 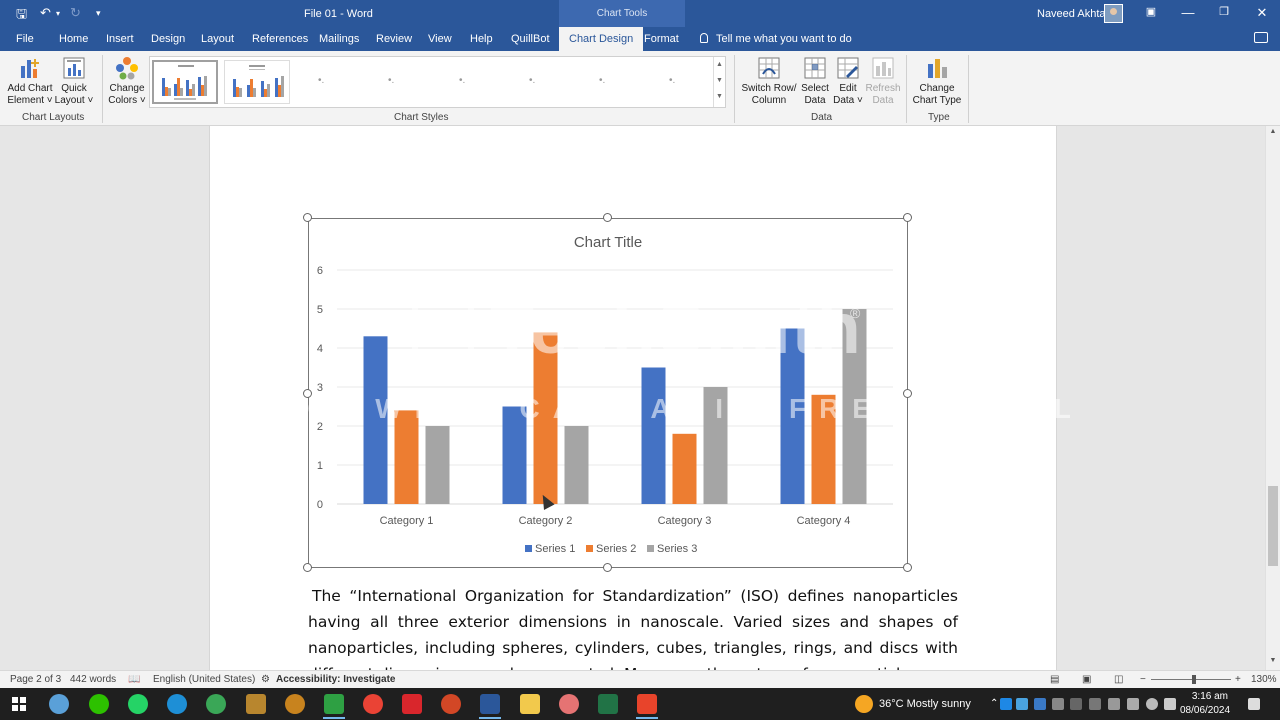 I want to click on proofing-icon: 📖, so click(x=134, y=679).